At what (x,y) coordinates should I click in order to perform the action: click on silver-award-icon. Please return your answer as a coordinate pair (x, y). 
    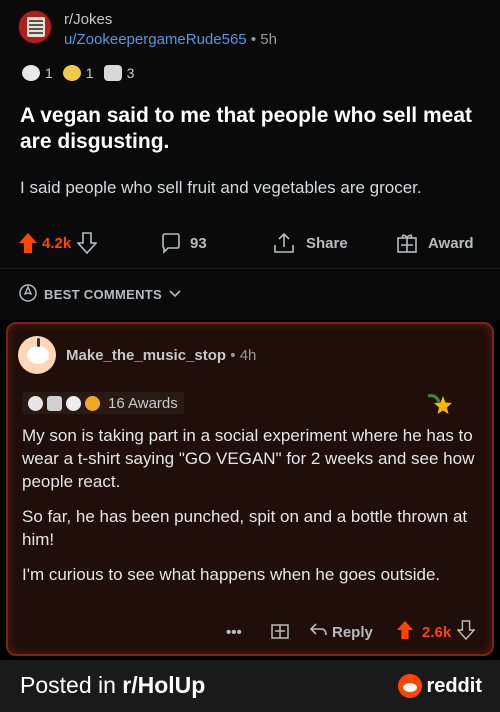
    Looking at the image, I should click on (35, 403).